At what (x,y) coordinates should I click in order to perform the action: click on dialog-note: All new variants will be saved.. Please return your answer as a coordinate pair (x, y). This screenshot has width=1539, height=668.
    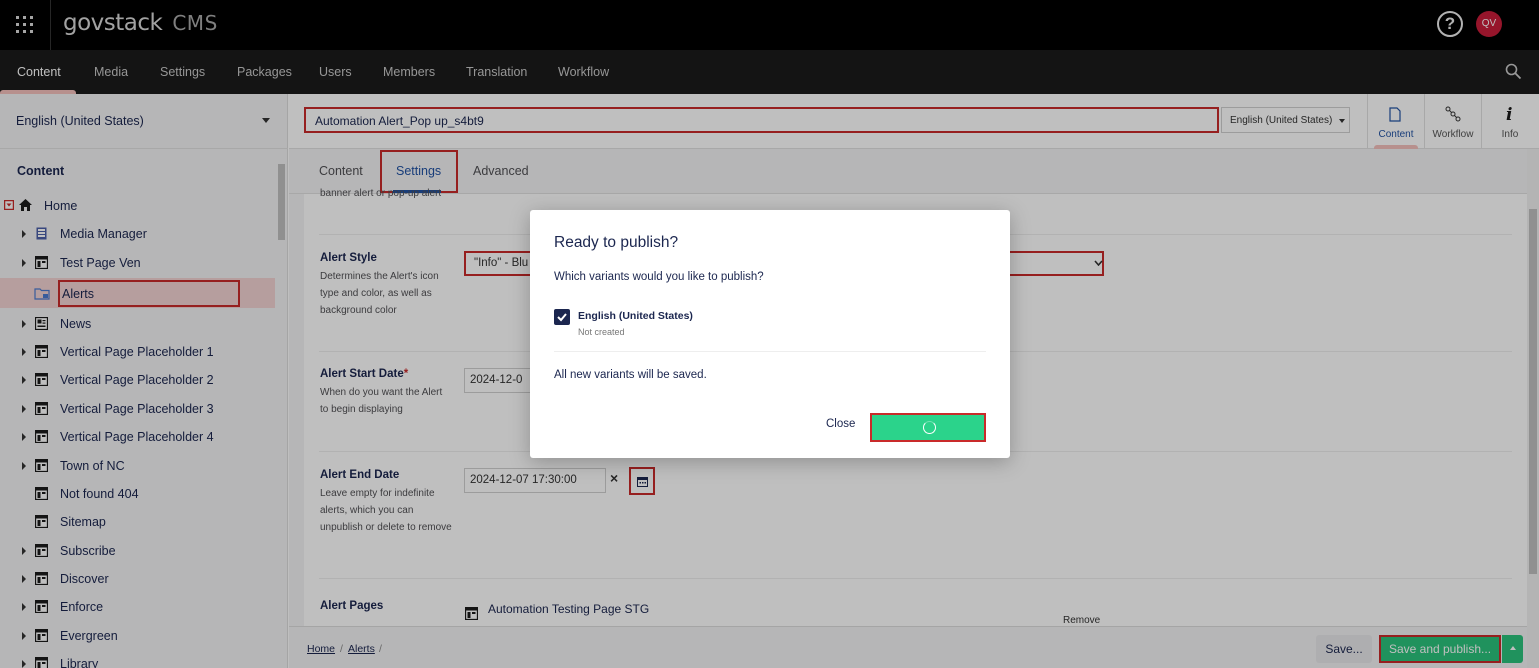
    Looking at the image, I should click on (630, 375).